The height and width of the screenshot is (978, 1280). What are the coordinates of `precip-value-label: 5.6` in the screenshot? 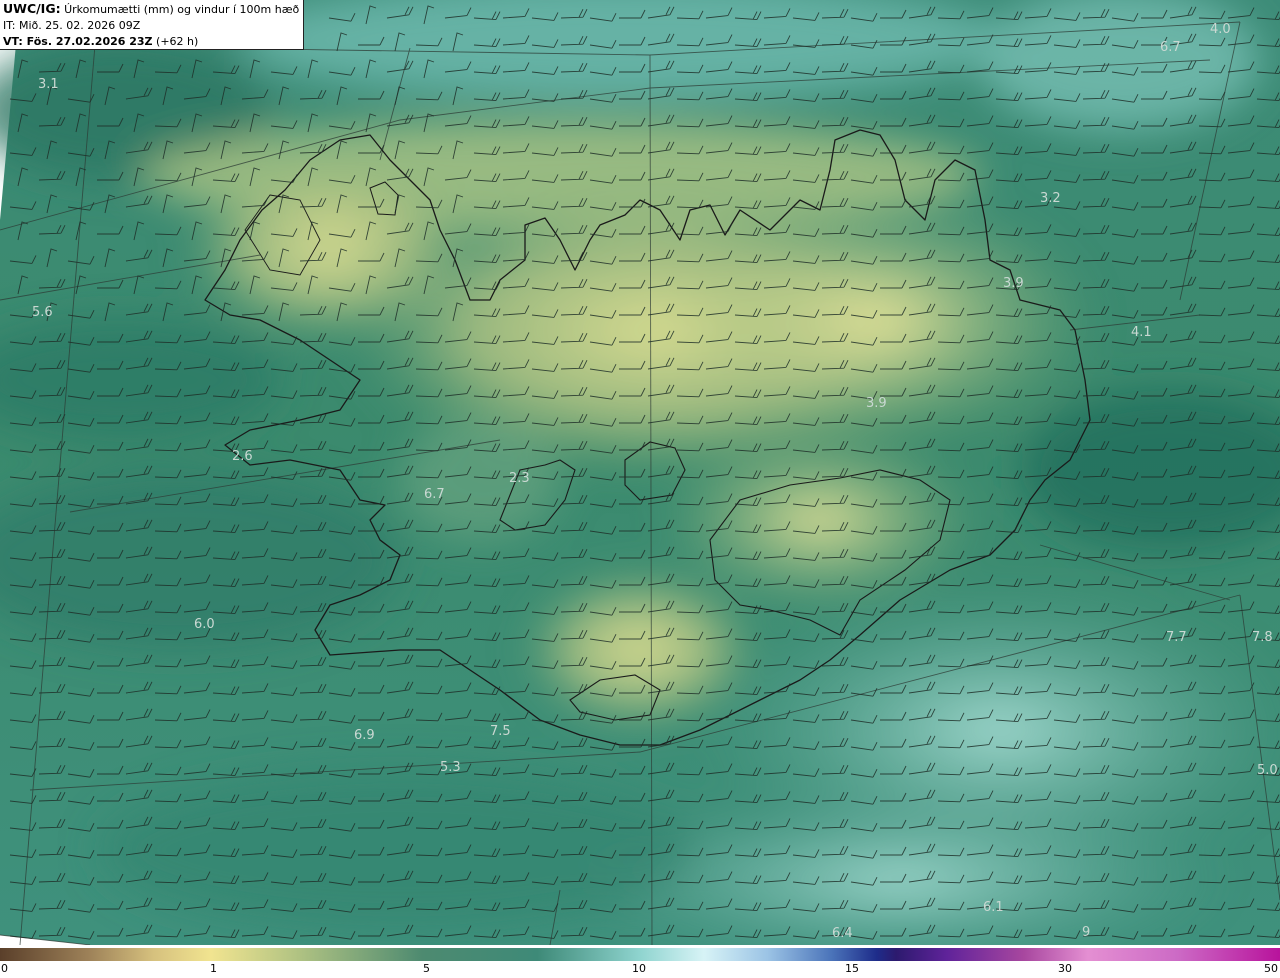 It's located at (42, 312).